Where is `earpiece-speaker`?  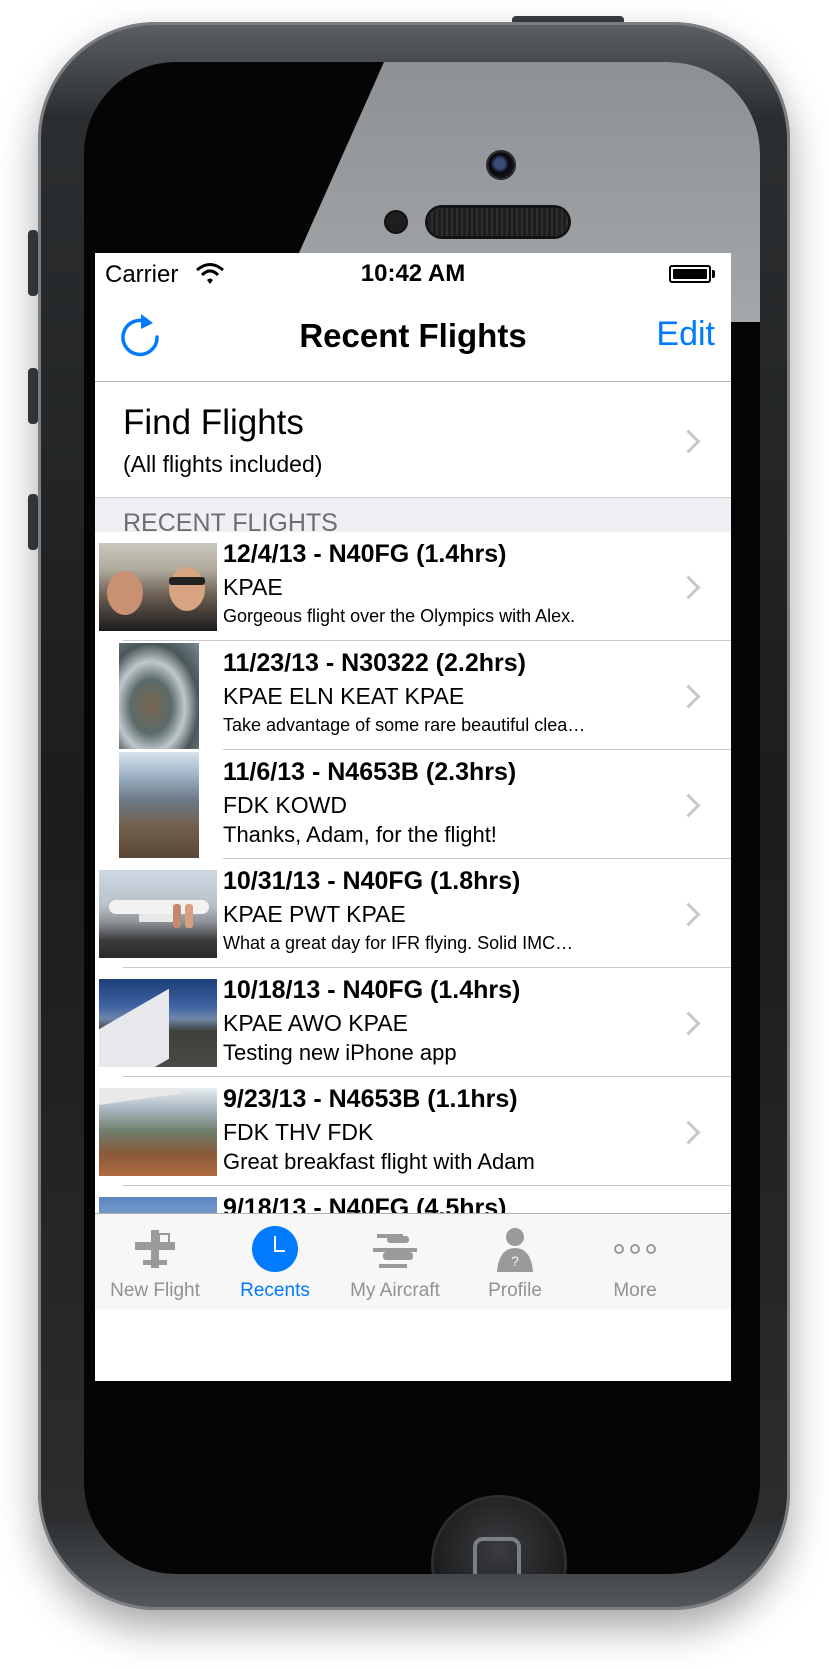 earpiece-speaker is located at coordinates (498, 222).